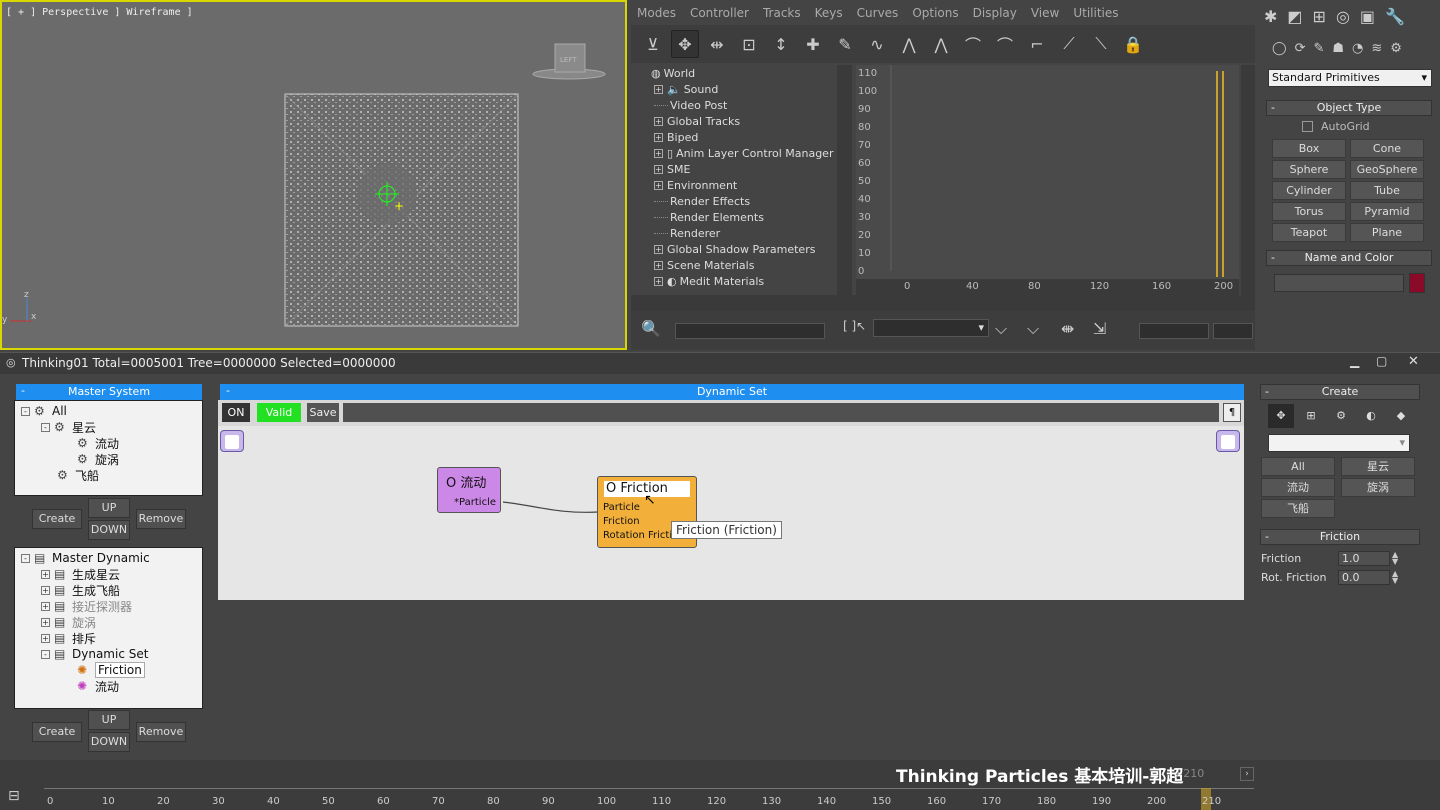 The image size is (1440, 810). Describe the element at coordinates (161, 732) in the screenshot. I see `dynamic-remove-button: Remove` at that location.